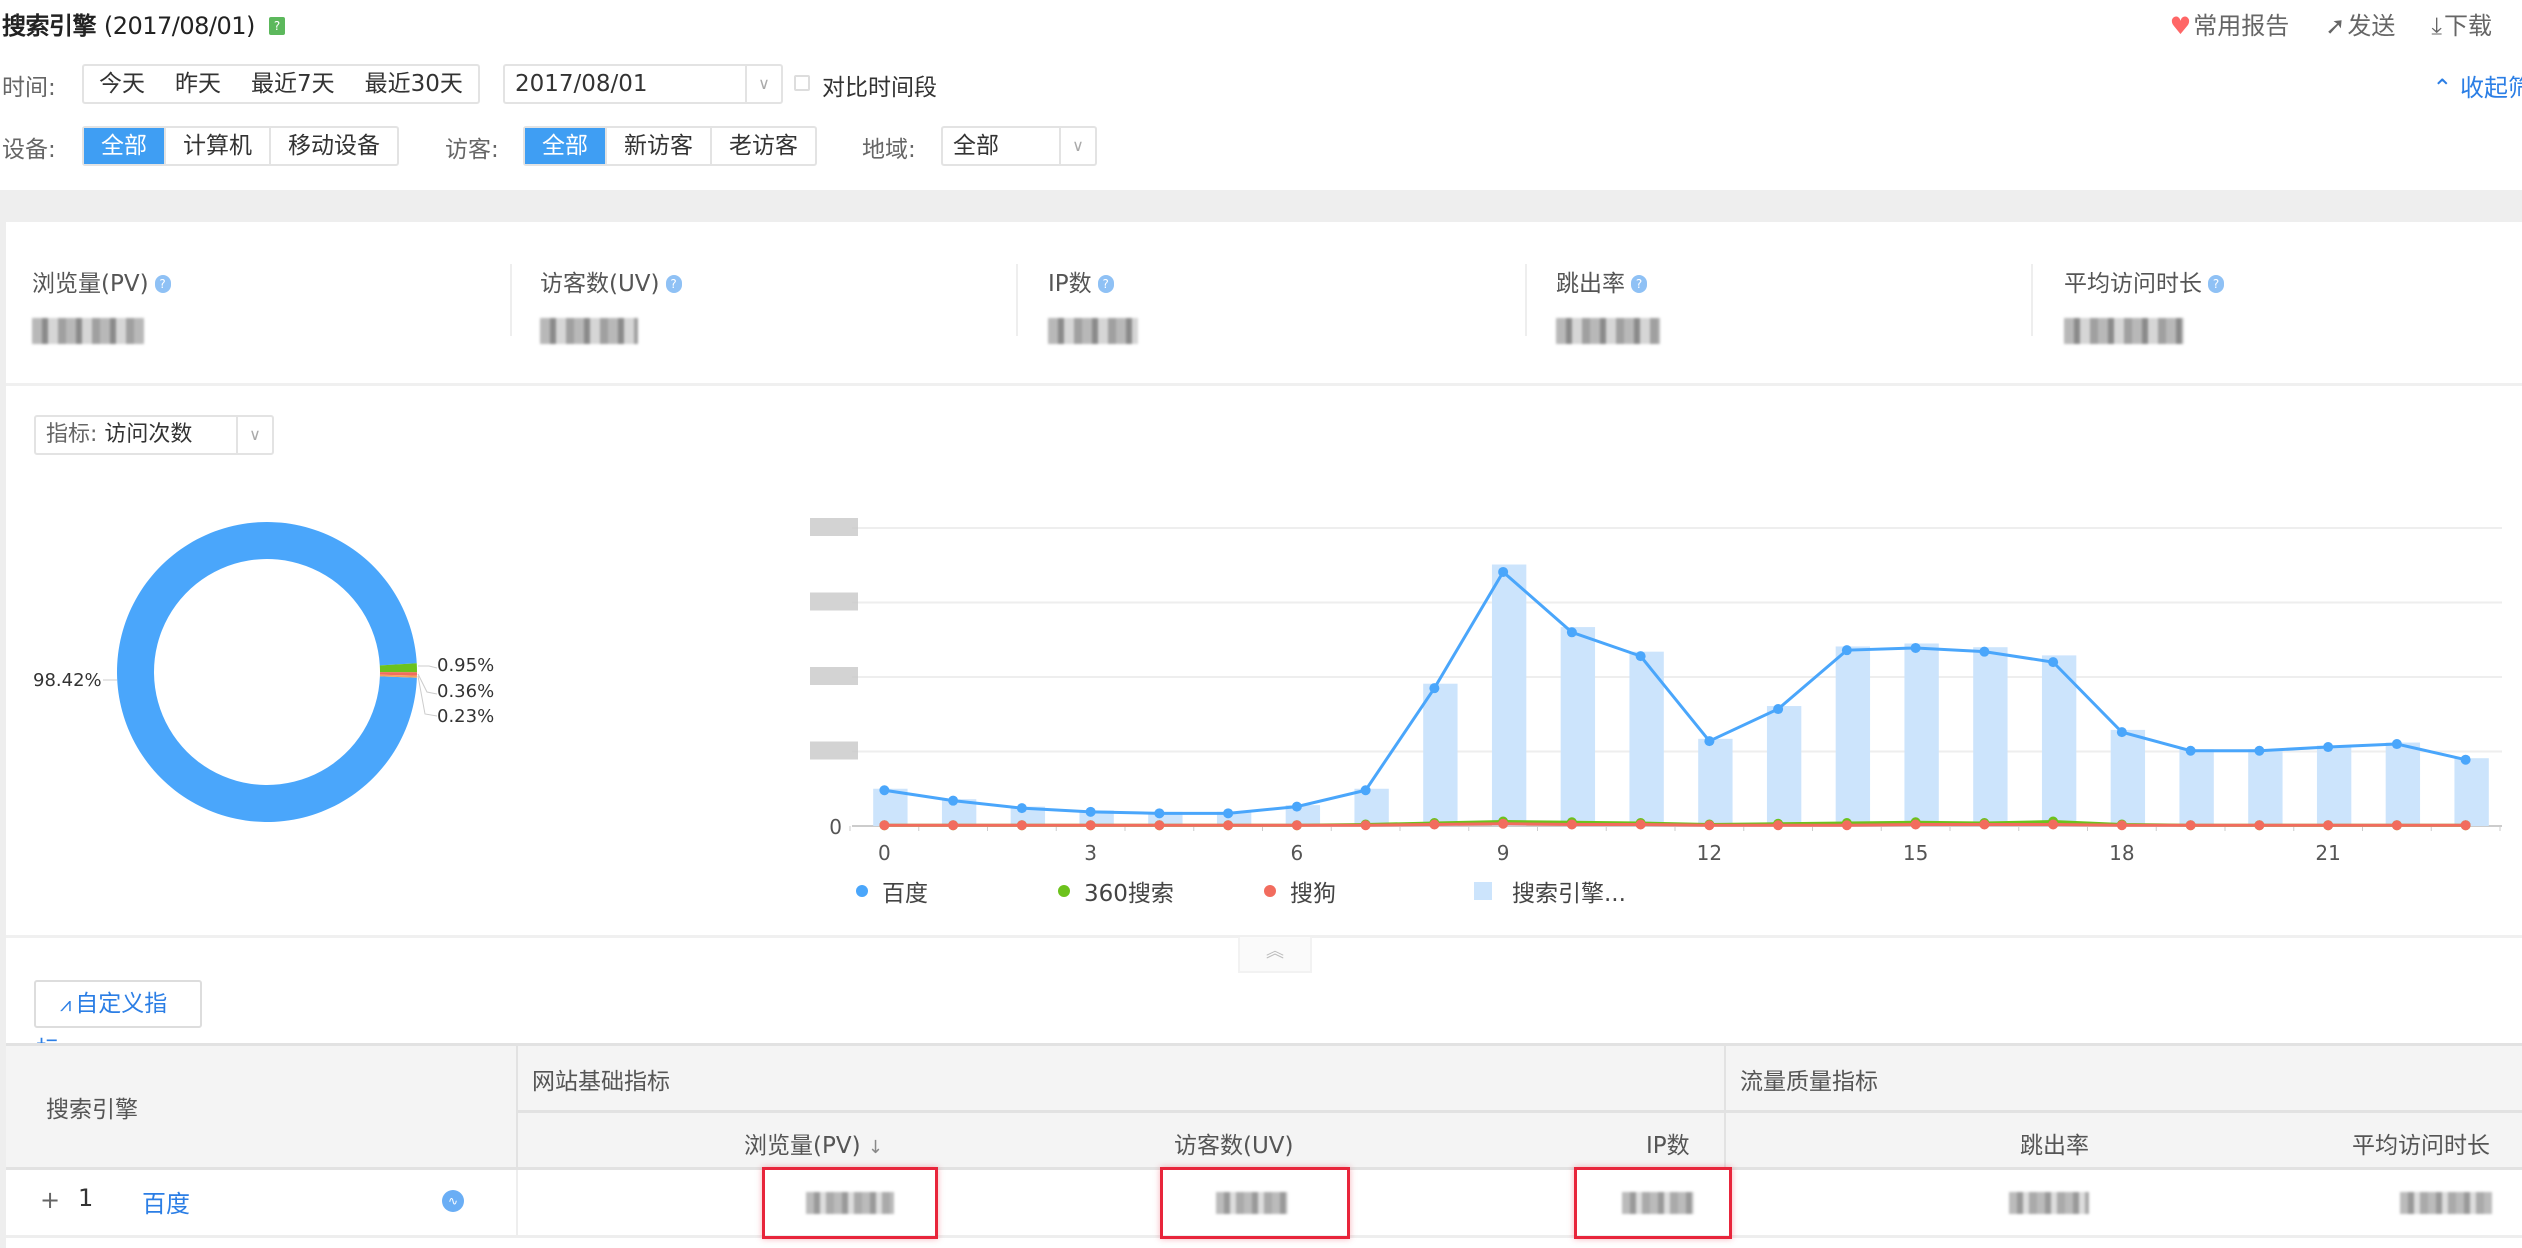  I want to click on table-row: + 1 百度 ∿, so click(1264, 1203).